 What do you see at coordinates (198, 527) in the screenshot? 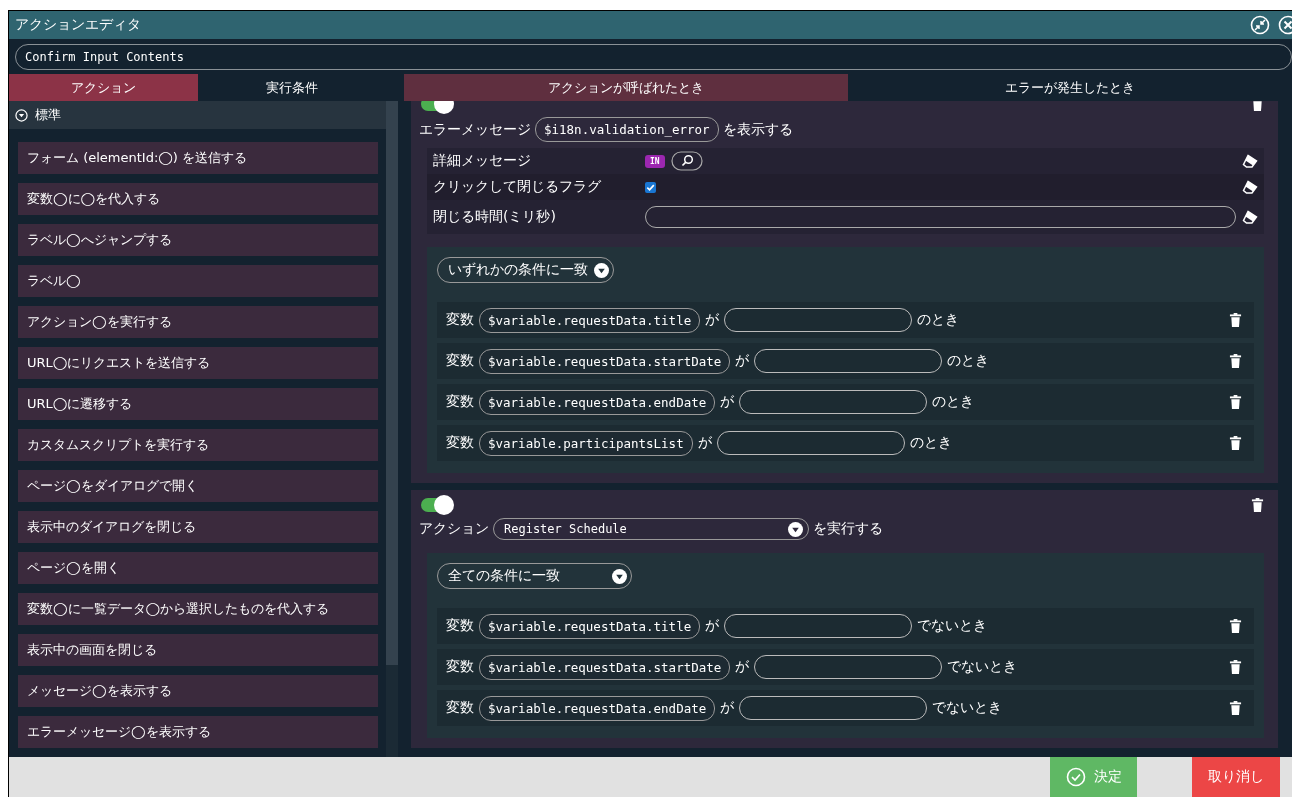
I see `action-item: 表示中のダイアログを閉じる` at bounding box center [198, 527].